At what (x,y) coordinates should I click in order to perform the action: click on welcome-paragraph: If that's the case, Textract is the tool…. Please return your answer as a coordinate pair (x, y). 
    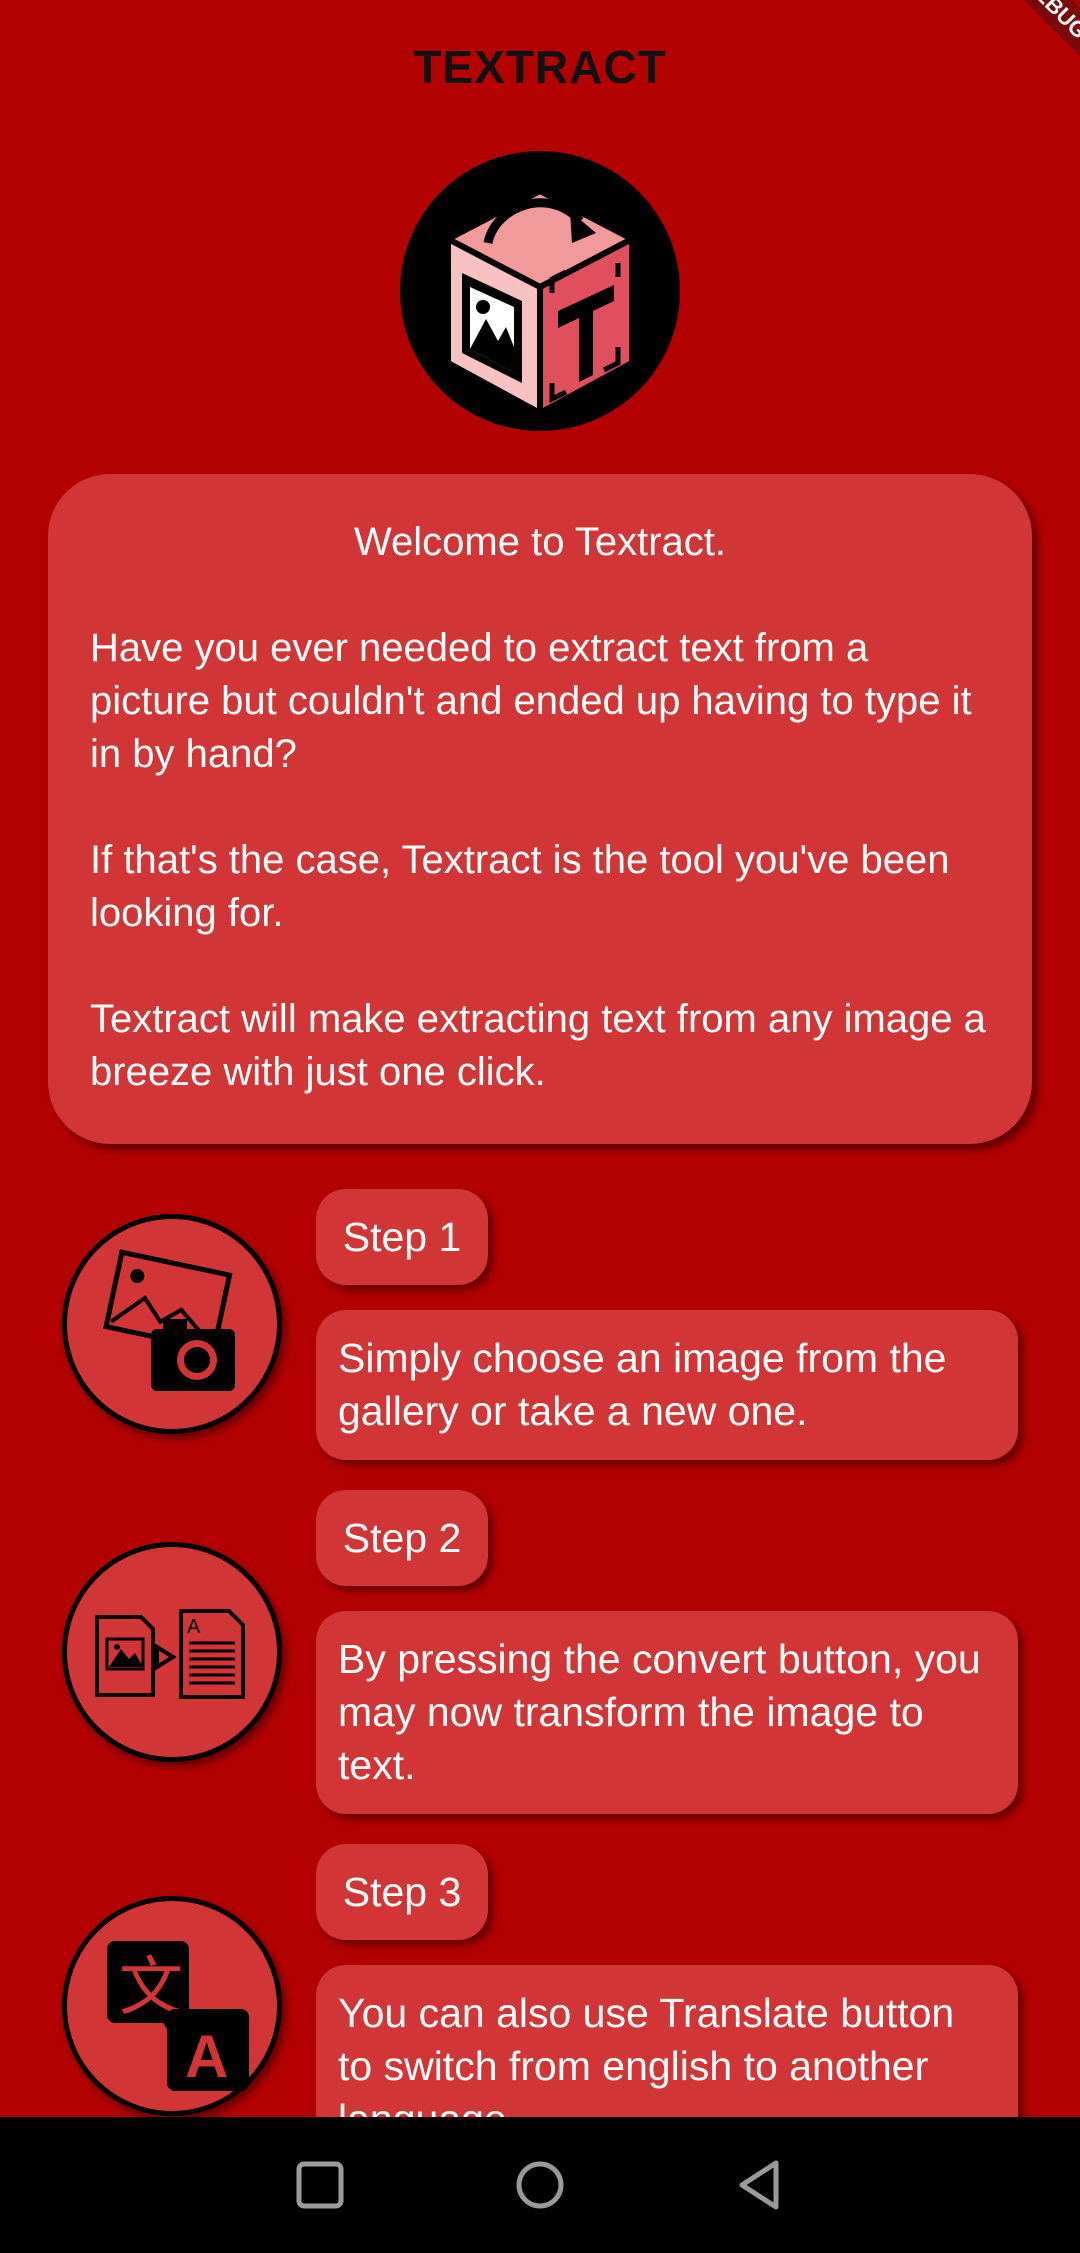
    Looking at the image, I should click on (520, 886).